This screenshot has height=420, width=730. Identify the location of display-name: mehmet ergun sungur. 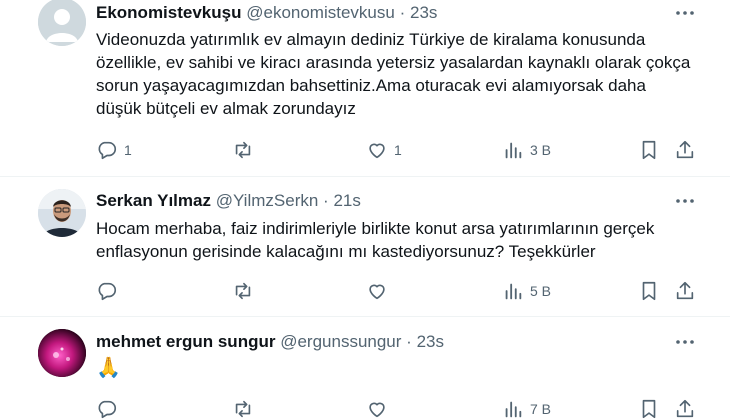
(185, 341).